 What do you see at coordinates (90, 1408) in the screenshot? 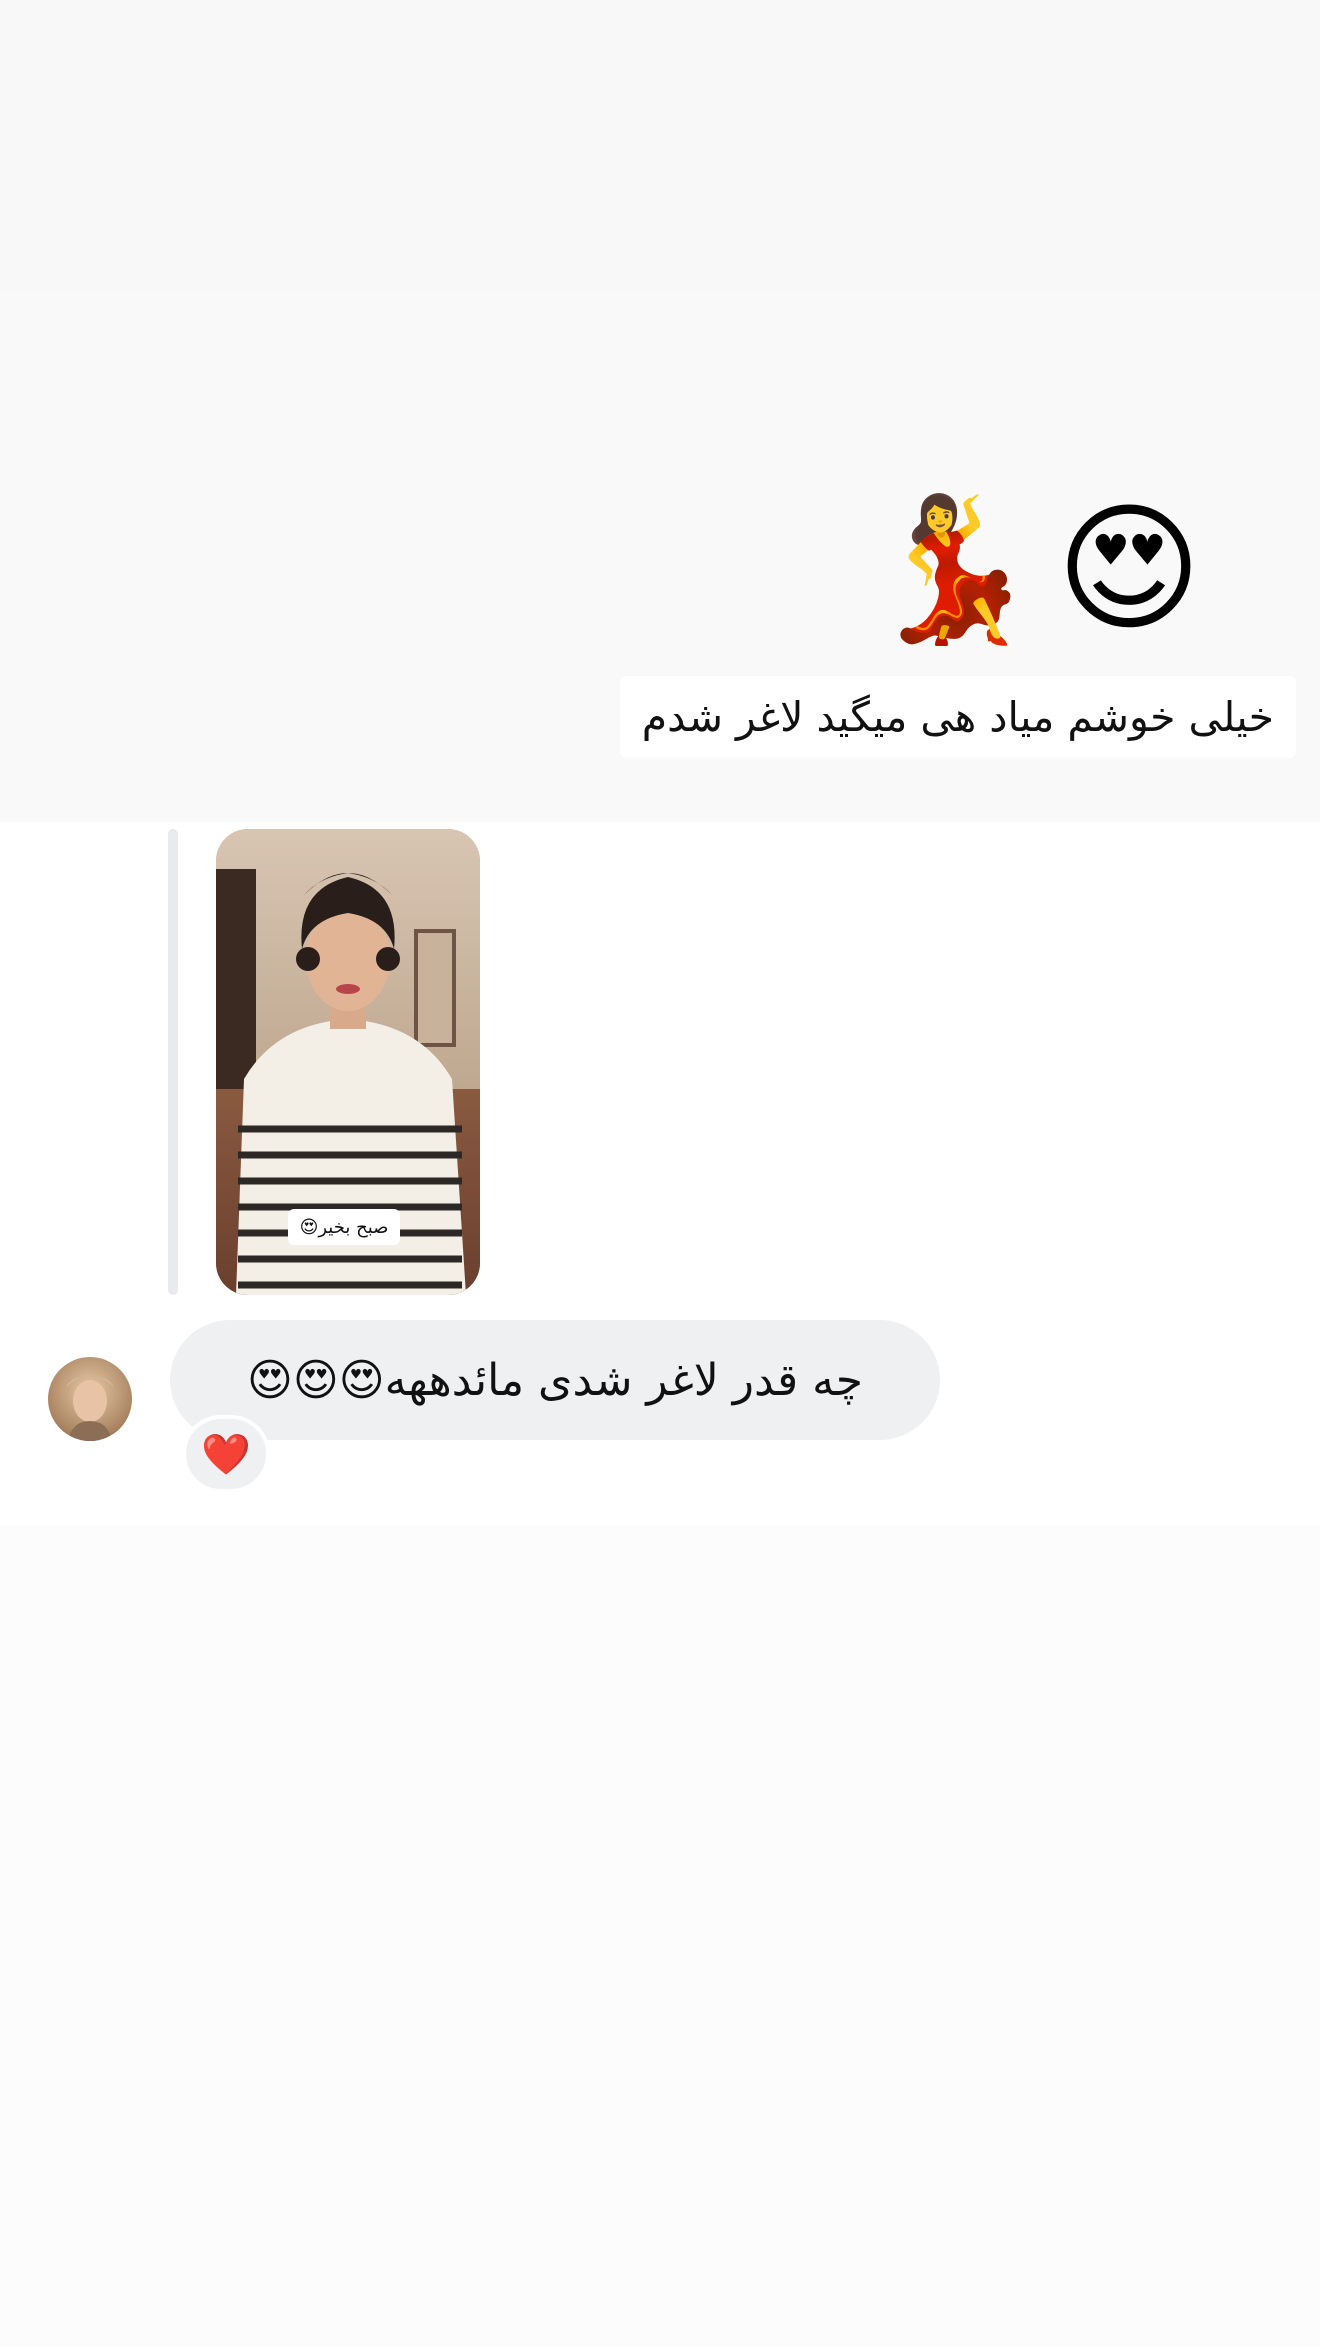
I see `avatar-image` at bounding box center [90, 1408].